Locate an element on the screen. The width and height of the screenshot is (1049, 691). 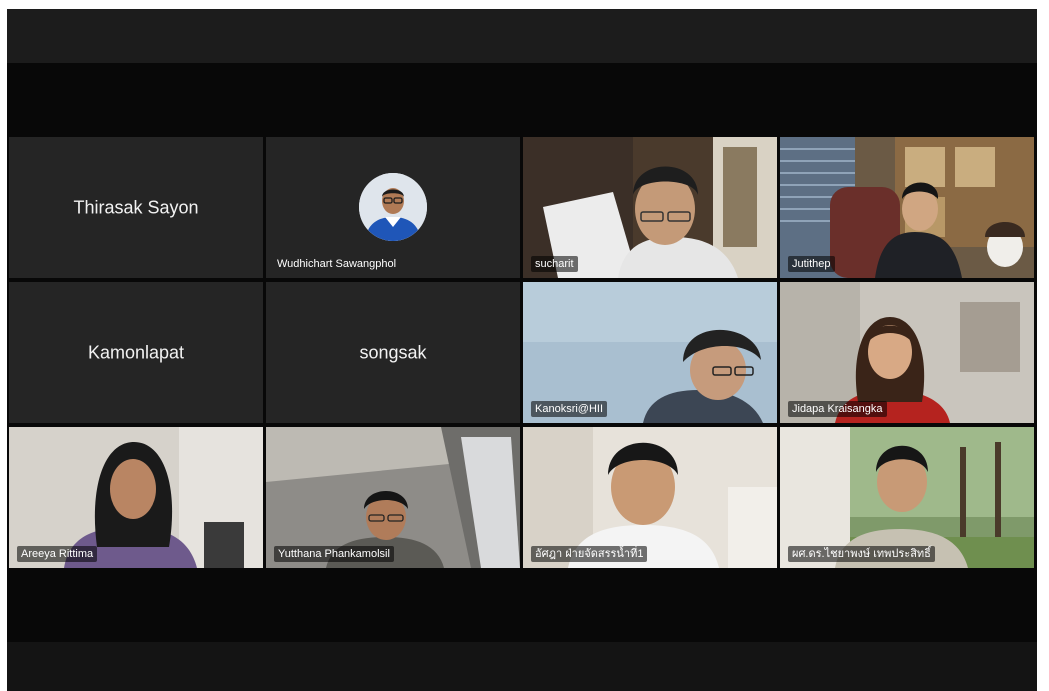
participant-tile-sucharit: sucharit is located at coordinates (650, 207).